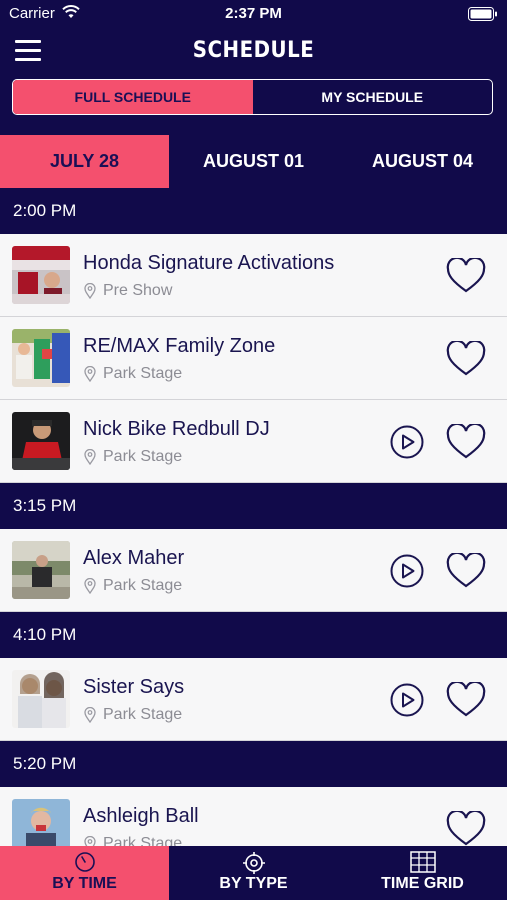 The image size is (507, 900). What do you see at coordinates (179, 346) in the screenshot?
I see `event-name: RE/MAX Family Zone` at bounding box center [179, 346].